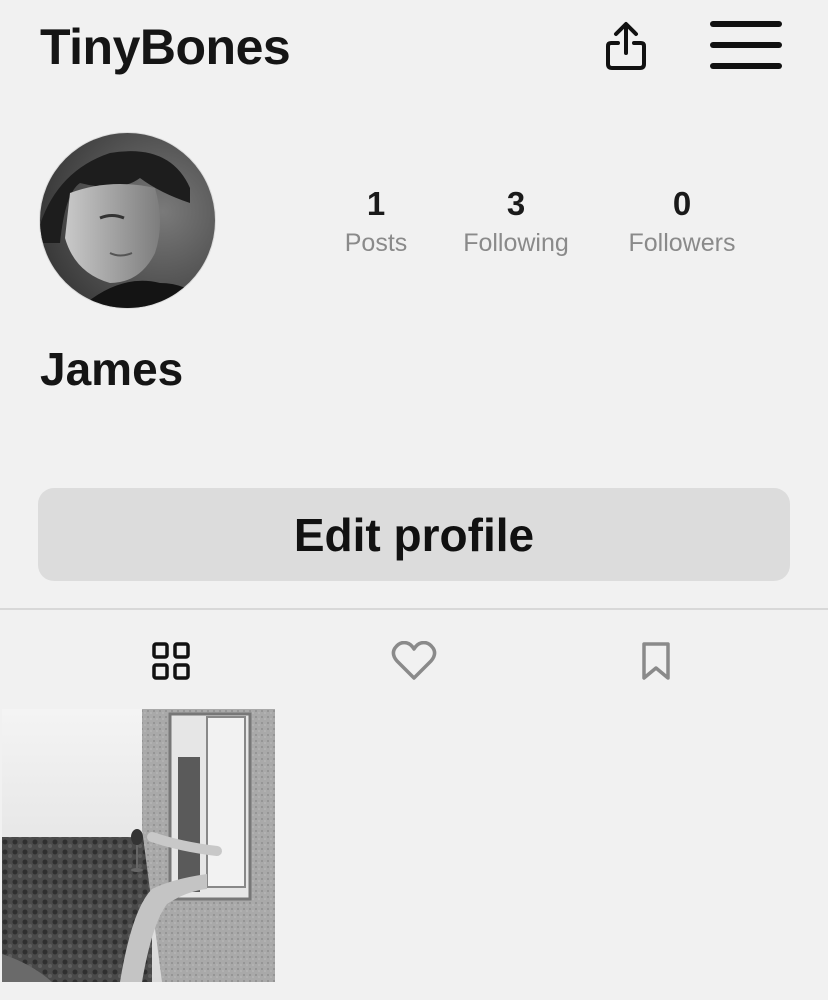  Describe the element at coordinates (414, 50) in the screenshot. I see `header: TinyBones` at that location.